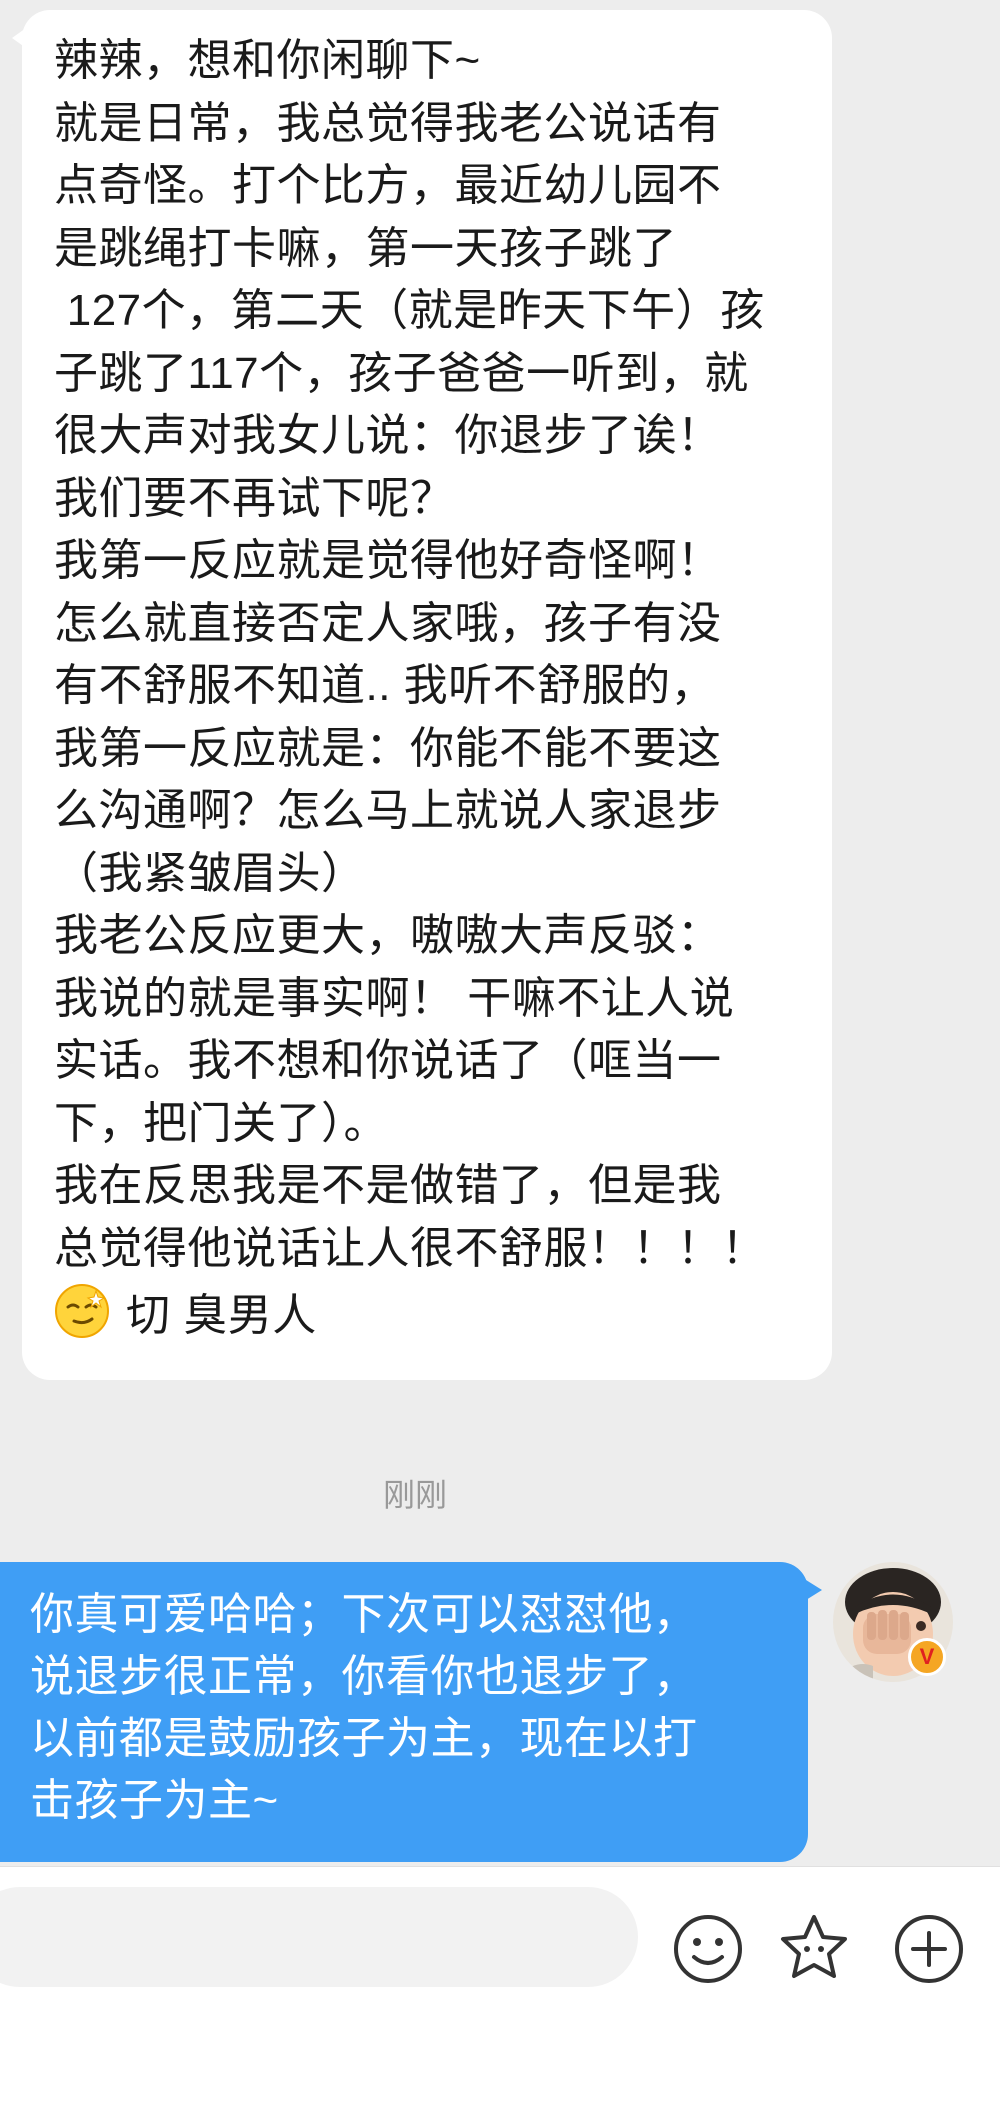 This screenshot has height=2117, width=1000. Describe the element at coordinates (927, 1657) in the screenshot. I see `verified-badge-icon: V` at that location.